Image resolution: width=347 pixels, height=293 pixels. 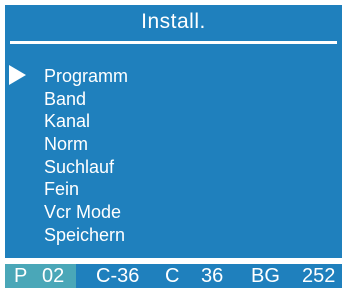 What do you see at coordinates (86, 144) in the screenshot?
I see `menu-item-norm: Norm` at bounding box center [86, 144].